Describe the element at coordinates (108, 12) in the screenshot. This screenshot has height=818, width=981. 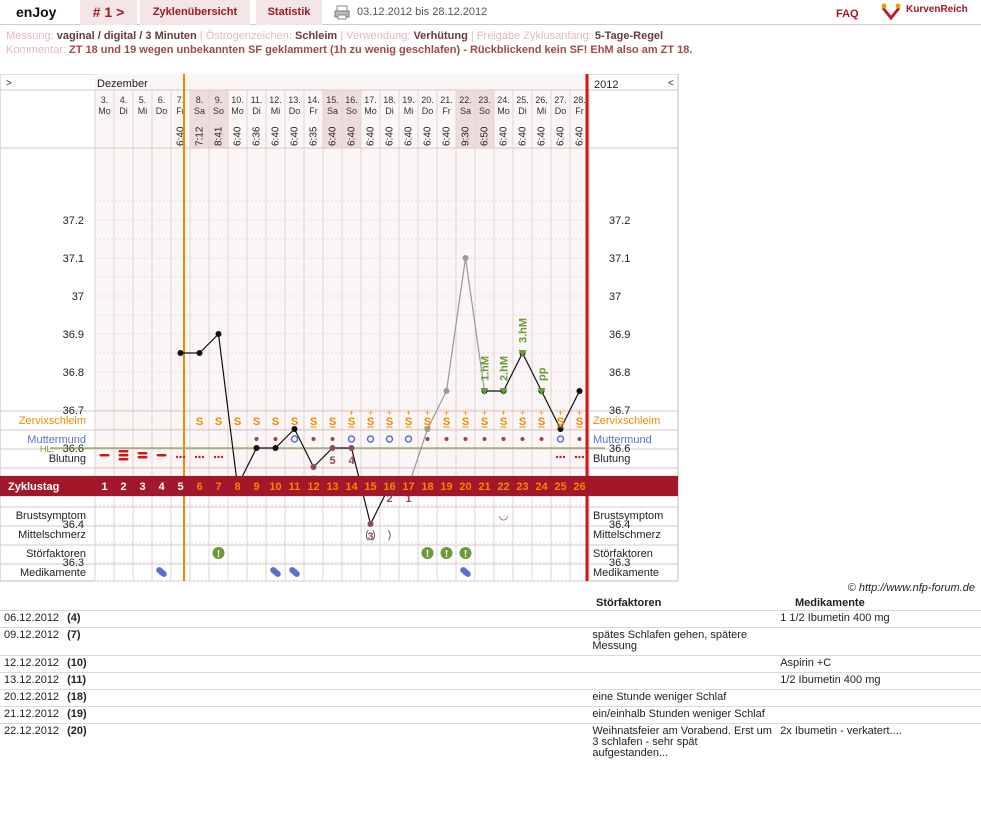
I see `cycle-selector: # 1 >` at that location.